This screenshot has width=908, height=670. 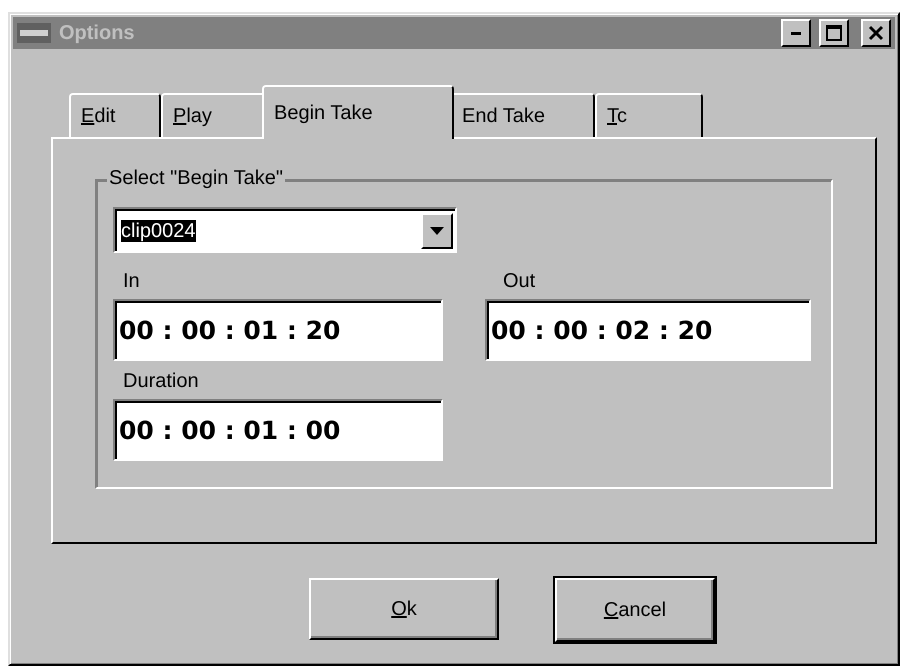 I want to click on timecode-field: 00 : 00 : 01 : 00, so click(x=278, y=430).